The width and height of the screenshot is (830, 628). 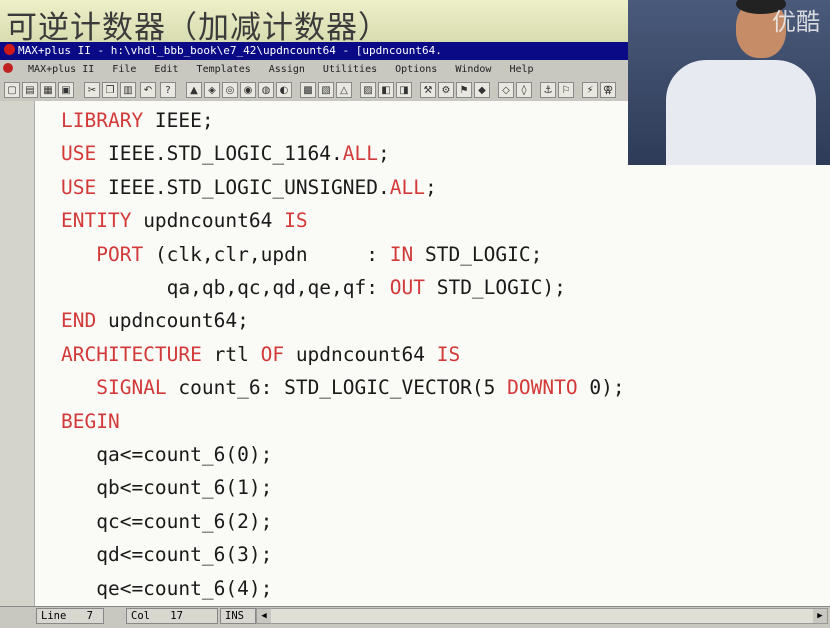 What do you see at coordinates (248, 90) in the screenshot?
I see `hierarchy-icon: ◉` at bounding box center [248, 90].